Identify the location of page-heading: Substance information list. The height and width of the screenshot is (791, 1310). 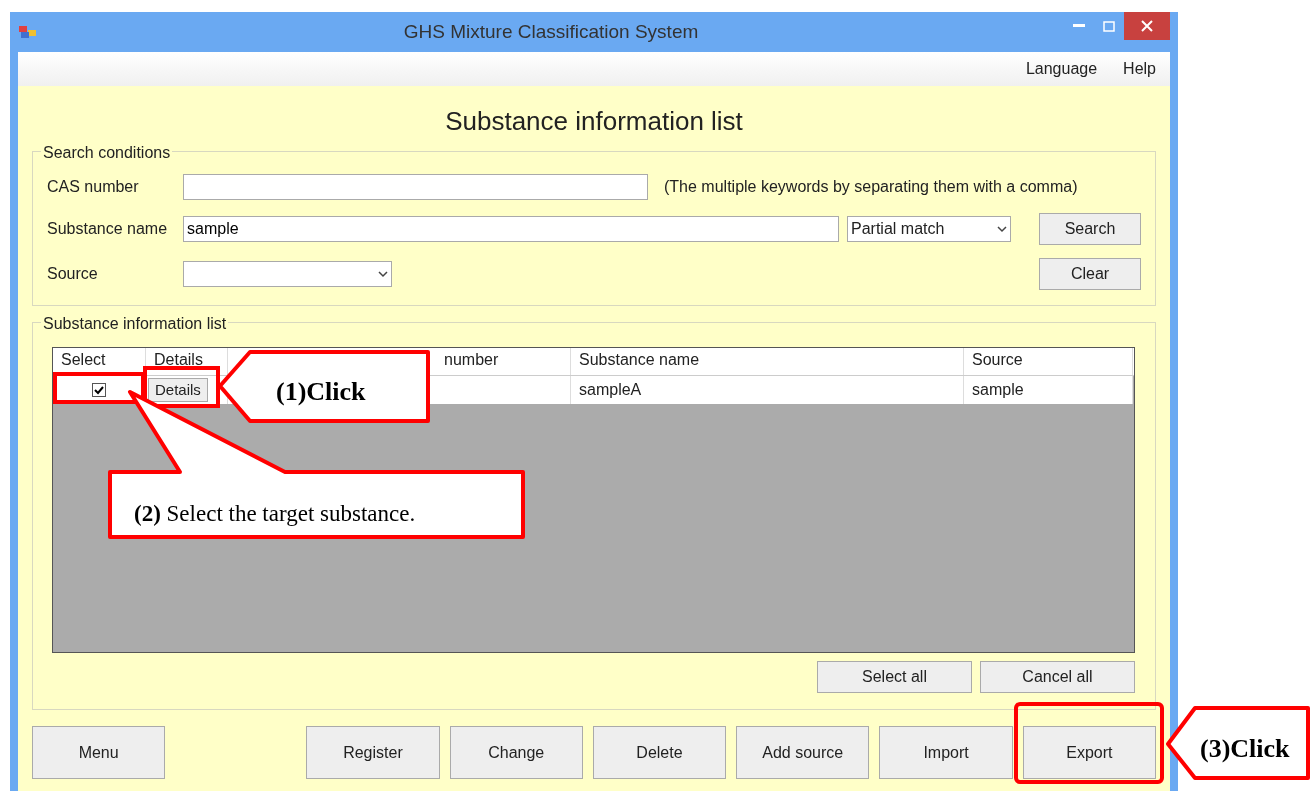
(594, 121).